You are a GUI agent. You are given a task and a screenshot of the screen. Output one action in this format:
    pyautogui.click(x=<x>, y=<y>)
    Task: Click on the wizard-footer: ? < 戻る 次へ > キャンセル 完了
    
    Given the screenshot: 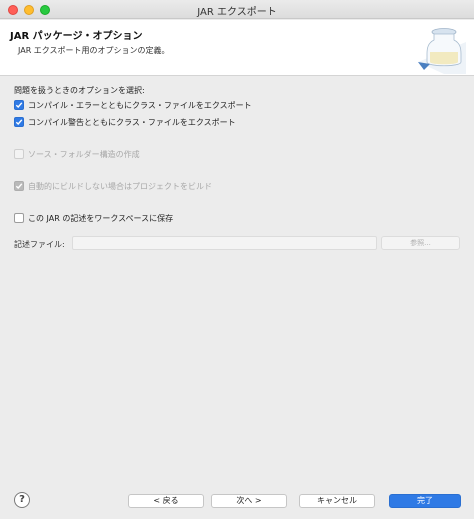 What is the action you would take?
    pyautogui.click(x=237, y=501)
    